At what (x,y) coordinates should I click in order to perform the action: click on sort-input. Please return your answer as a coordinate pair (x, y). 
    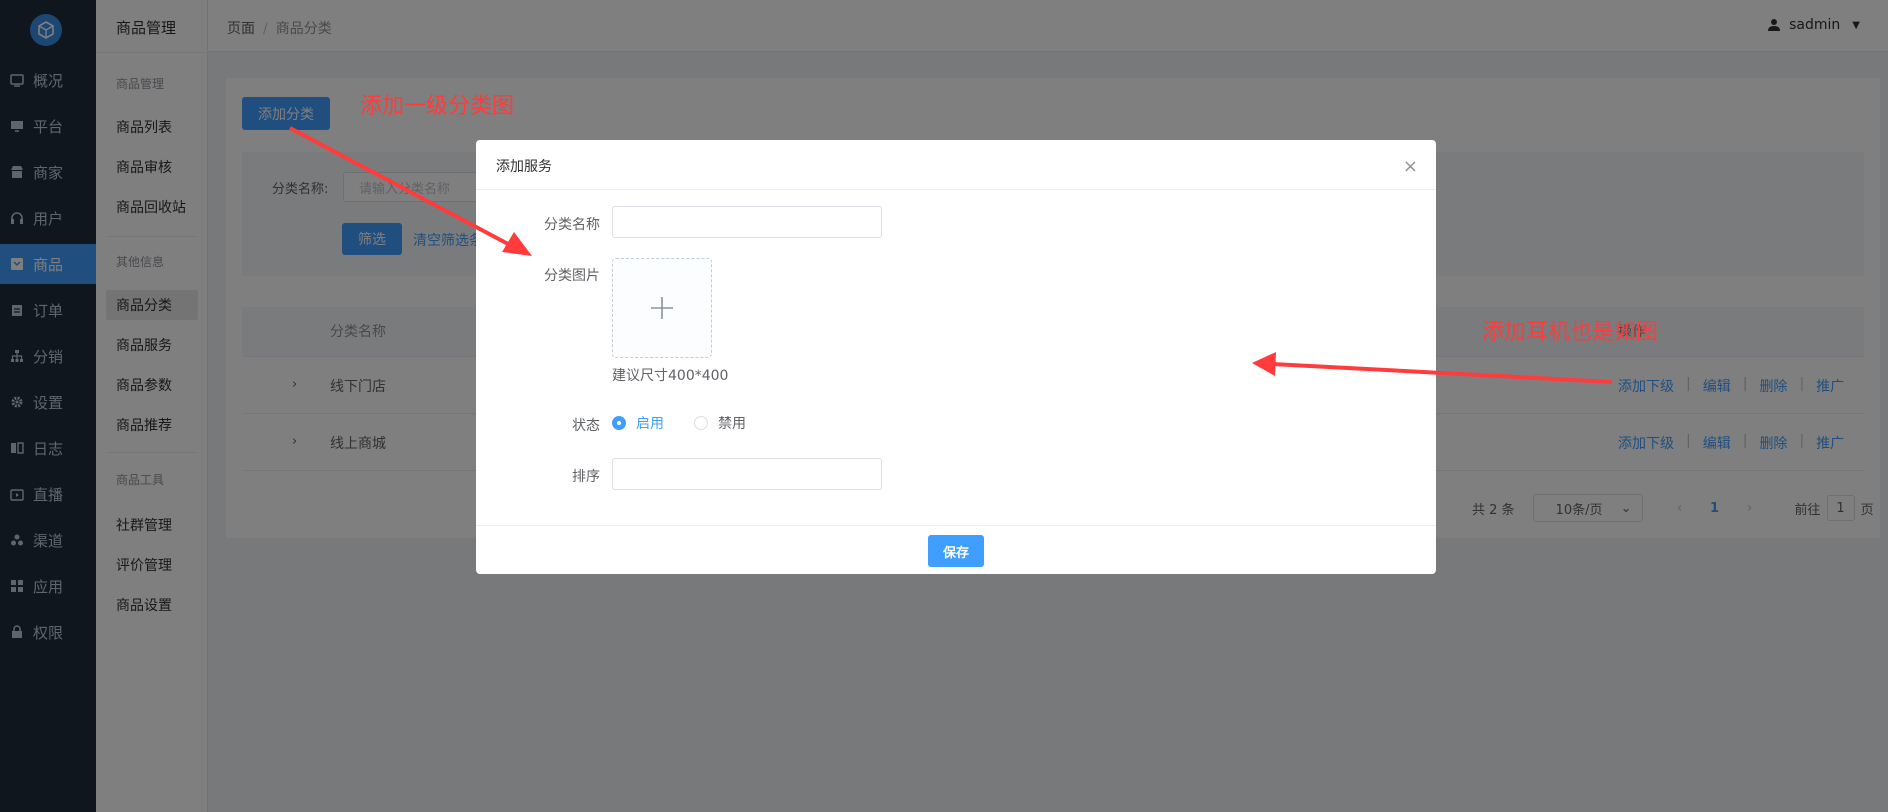
    Looking at the image, I should click on (747, 474).